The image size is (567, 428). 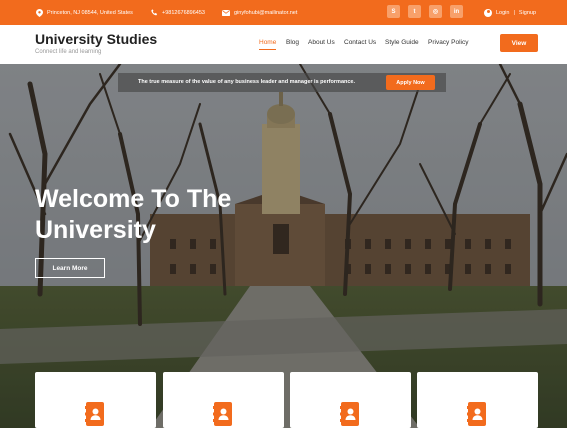 I want to click on nav-privacy-policy: Privacy Policy, so click(x=448, y=42).